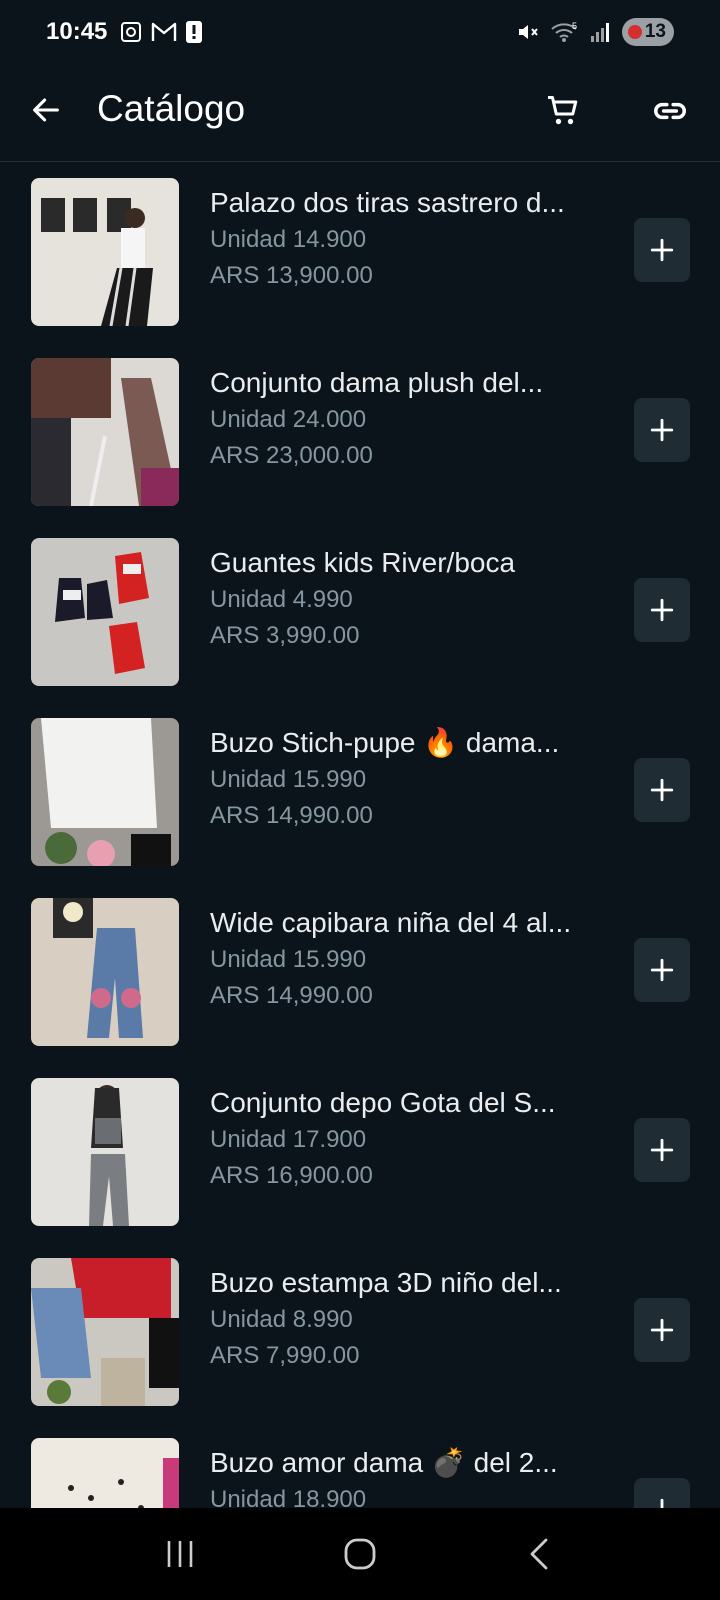 Image resolution: width=720 pixels, height=1600 pixels. I want to click on item-description: Unidad 14.900, so click(288, 239).